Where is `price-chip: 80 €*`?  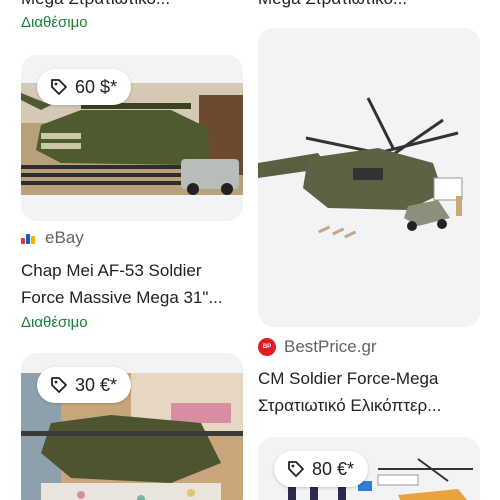 price-chip: 80 €* is located at coordinates (321, 469).